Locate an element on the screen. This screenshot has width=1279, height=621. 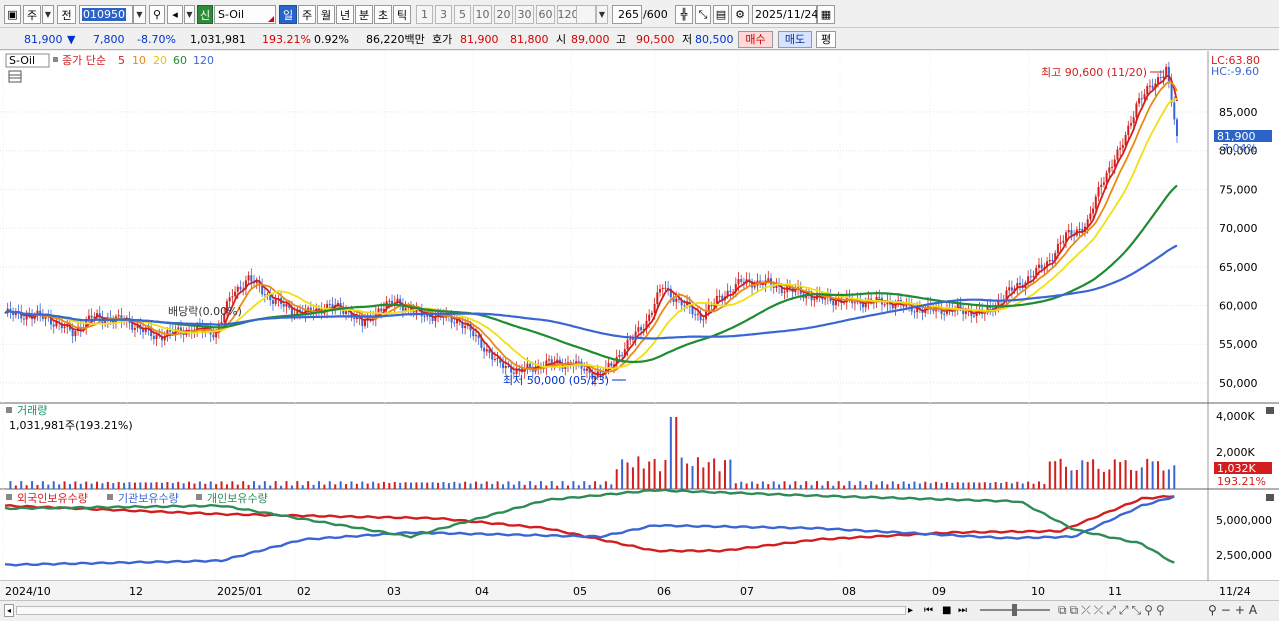
stop-icon: ■ is located at coordinates (949, 611).